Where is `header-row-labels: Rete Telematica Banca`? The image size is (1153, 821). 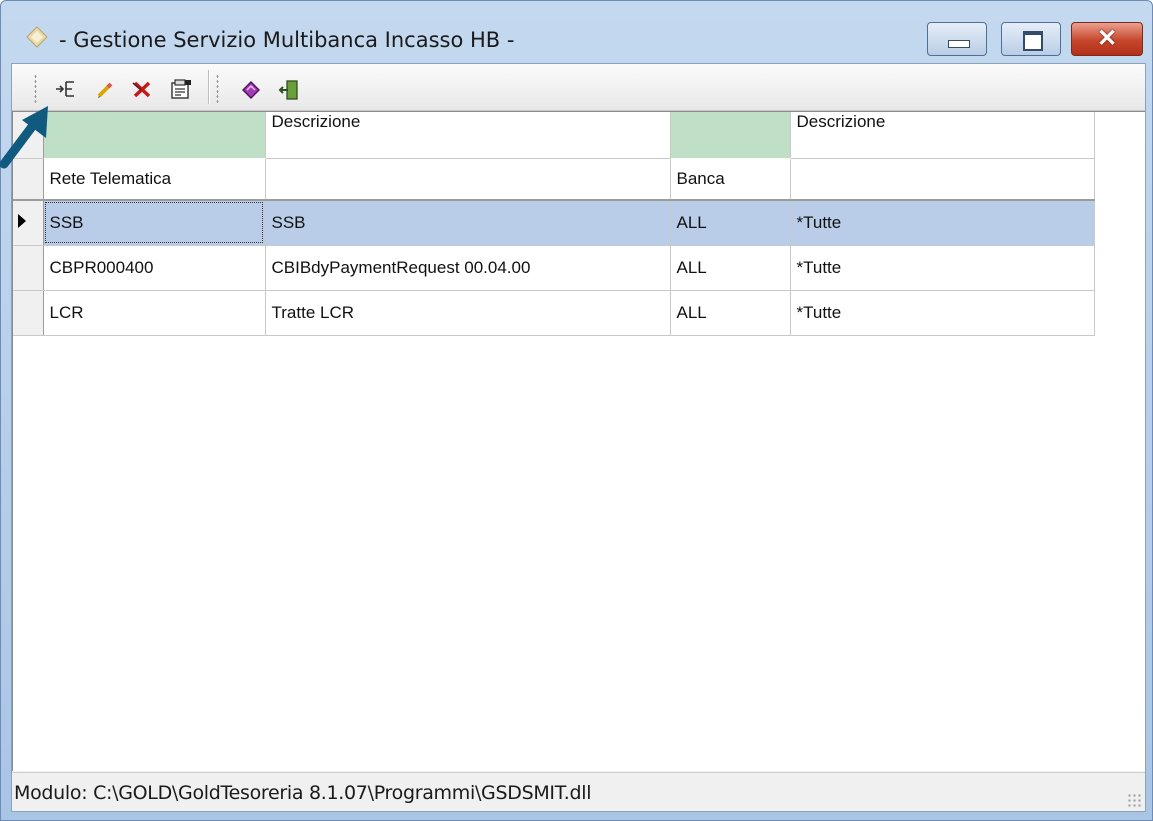
header-row-labels: Rete Telematica Banca is located at coordinates (554, 179).